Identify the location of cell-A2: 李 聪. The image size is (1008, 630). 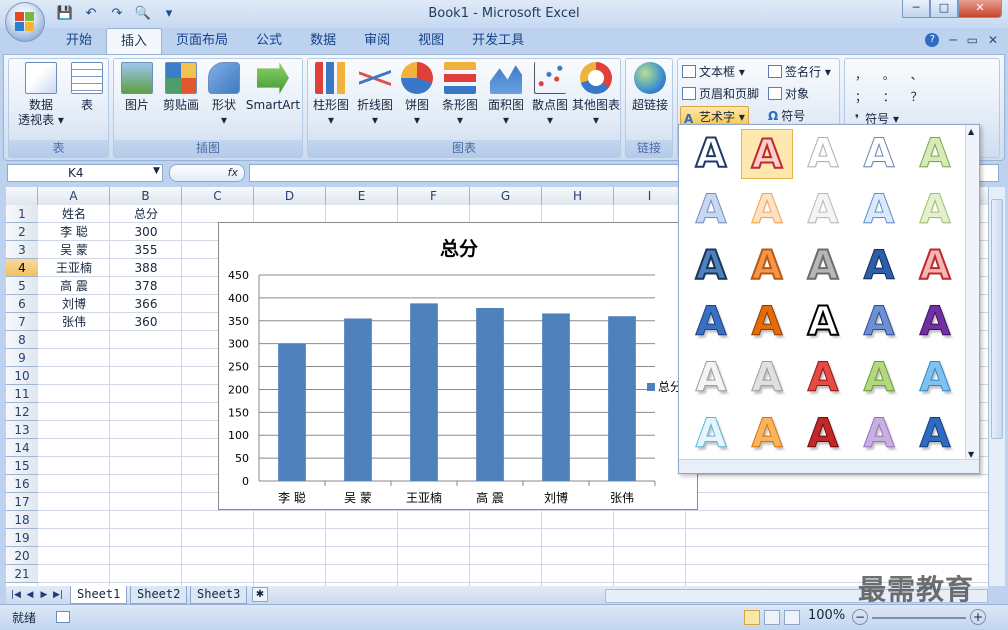
(74, 232).